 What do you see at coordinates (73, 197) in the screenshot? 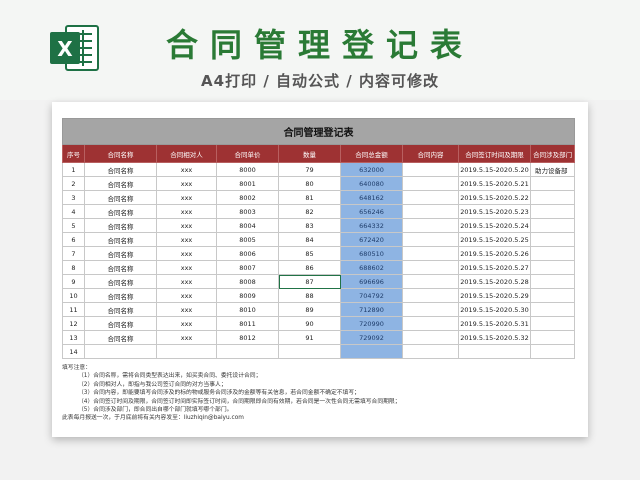
I see `table-cell: 3` at bounding box center [73, 197].